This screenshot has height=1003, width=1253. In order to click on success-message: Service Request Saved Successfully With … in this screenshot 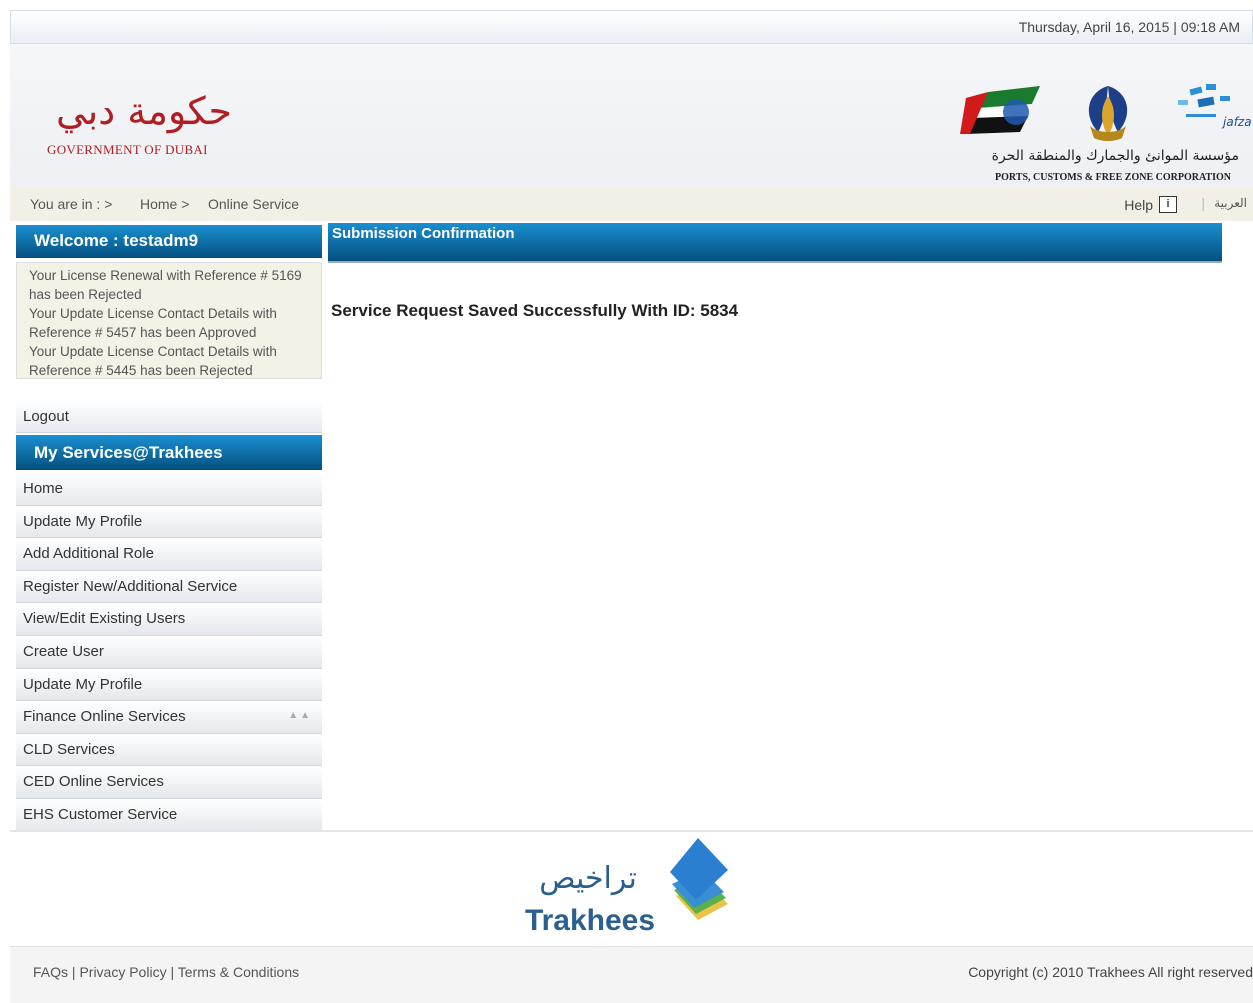, I will do `click(535, 310)`.